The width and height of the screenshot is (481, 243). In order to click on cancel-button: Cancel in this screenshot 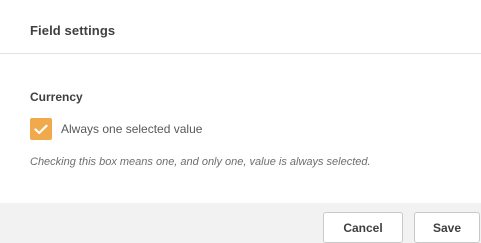, I will do `click(363, 227)`.